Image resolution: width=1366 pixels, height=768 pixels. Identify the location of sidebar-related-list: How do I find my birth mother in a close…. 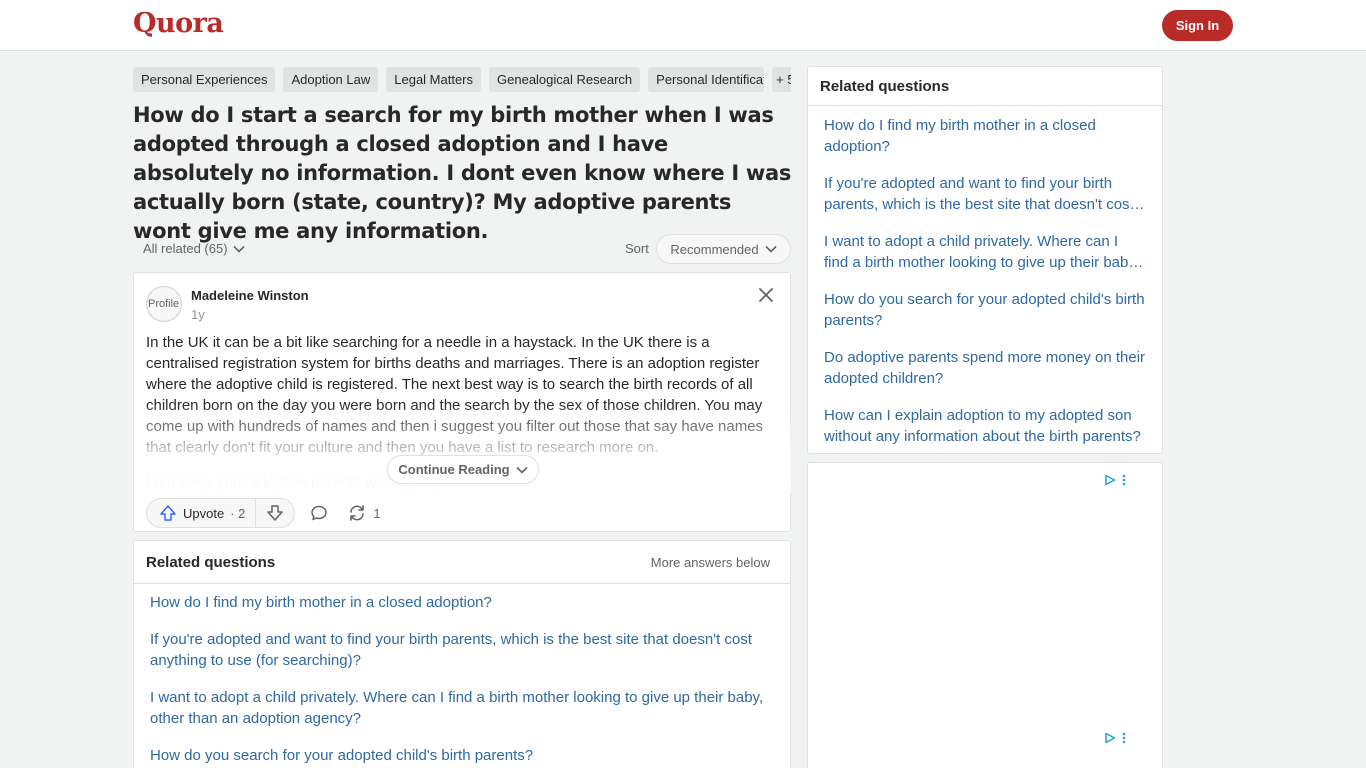
(985, 276).